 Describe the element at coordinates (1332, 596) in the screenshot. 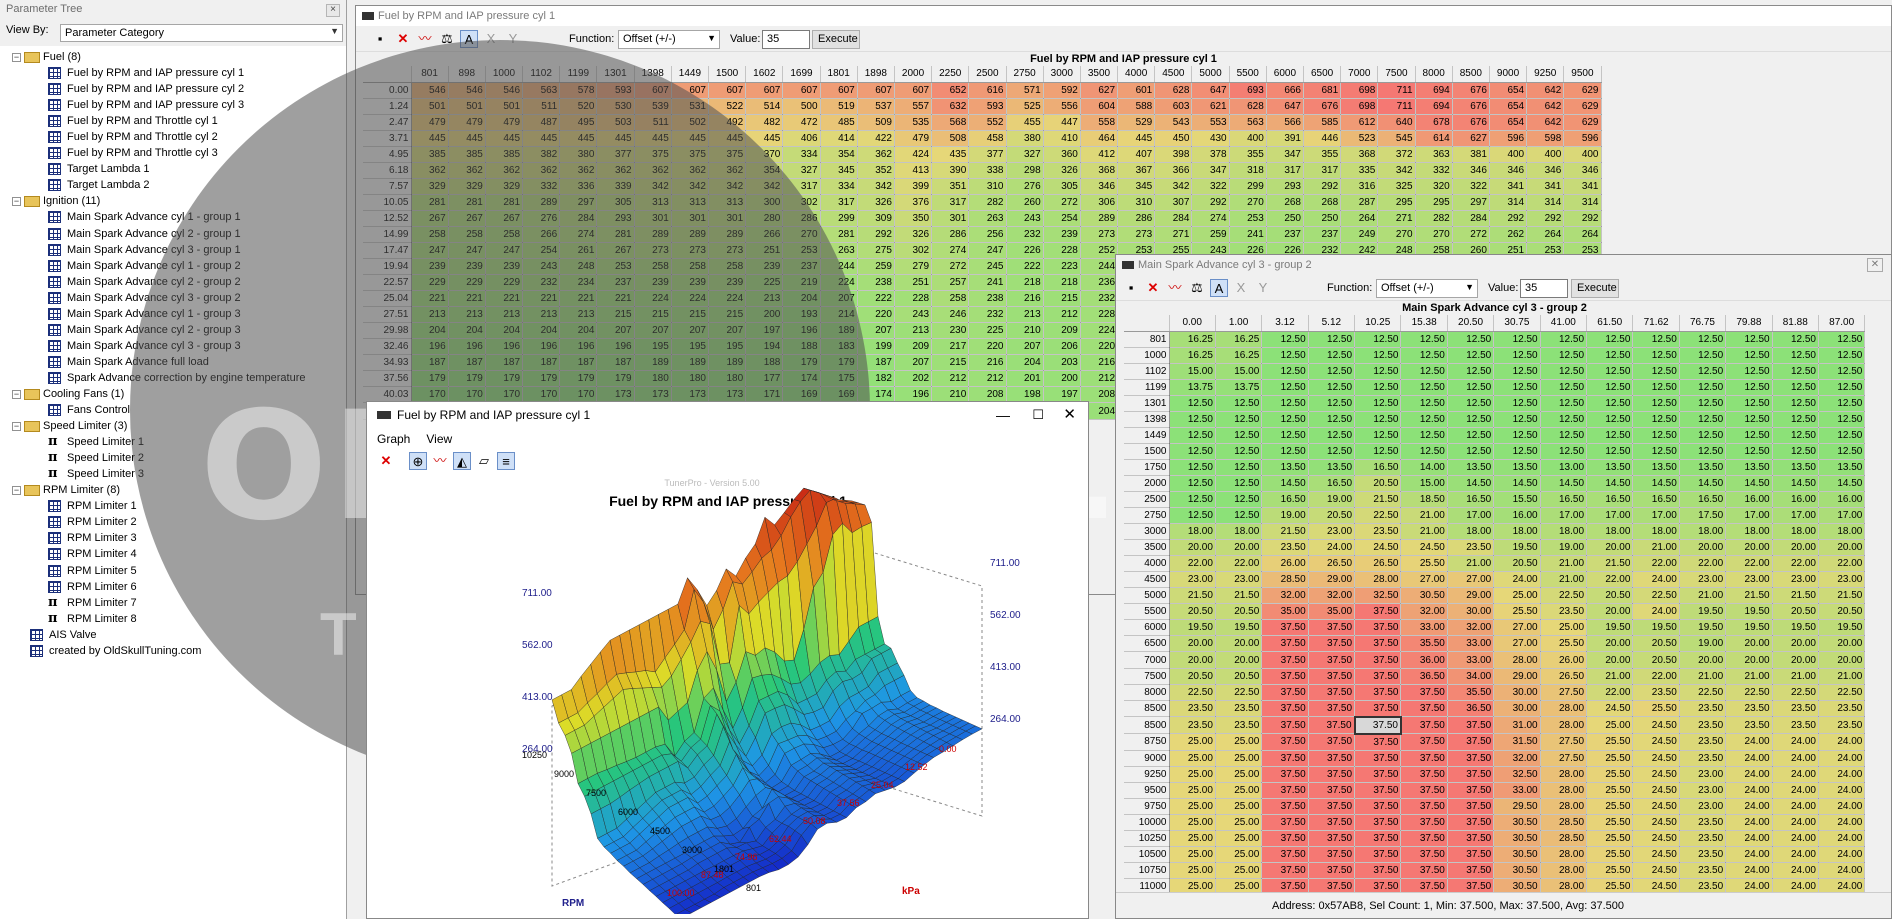

I see `table-cell: 32.00` at that location.